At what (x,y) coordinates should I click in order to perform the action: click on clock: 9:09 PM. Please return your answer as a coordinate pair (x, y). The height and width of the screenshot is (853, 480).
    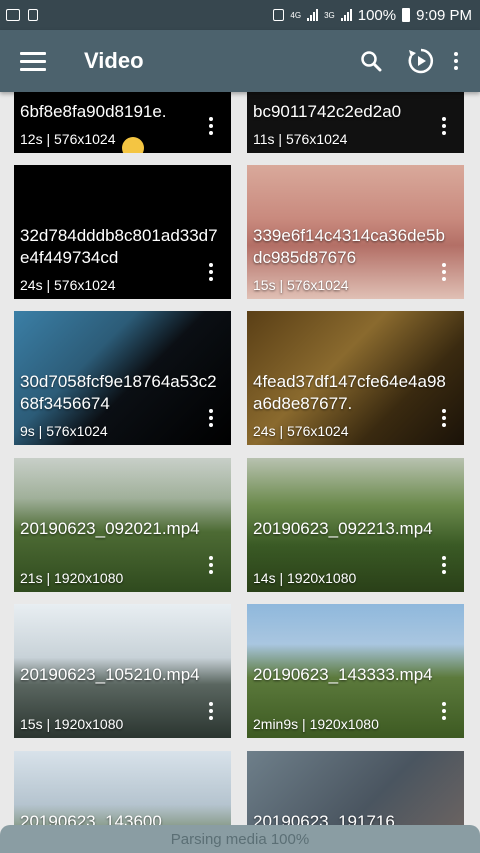
    Looking at the image, I should click on (444, 15).